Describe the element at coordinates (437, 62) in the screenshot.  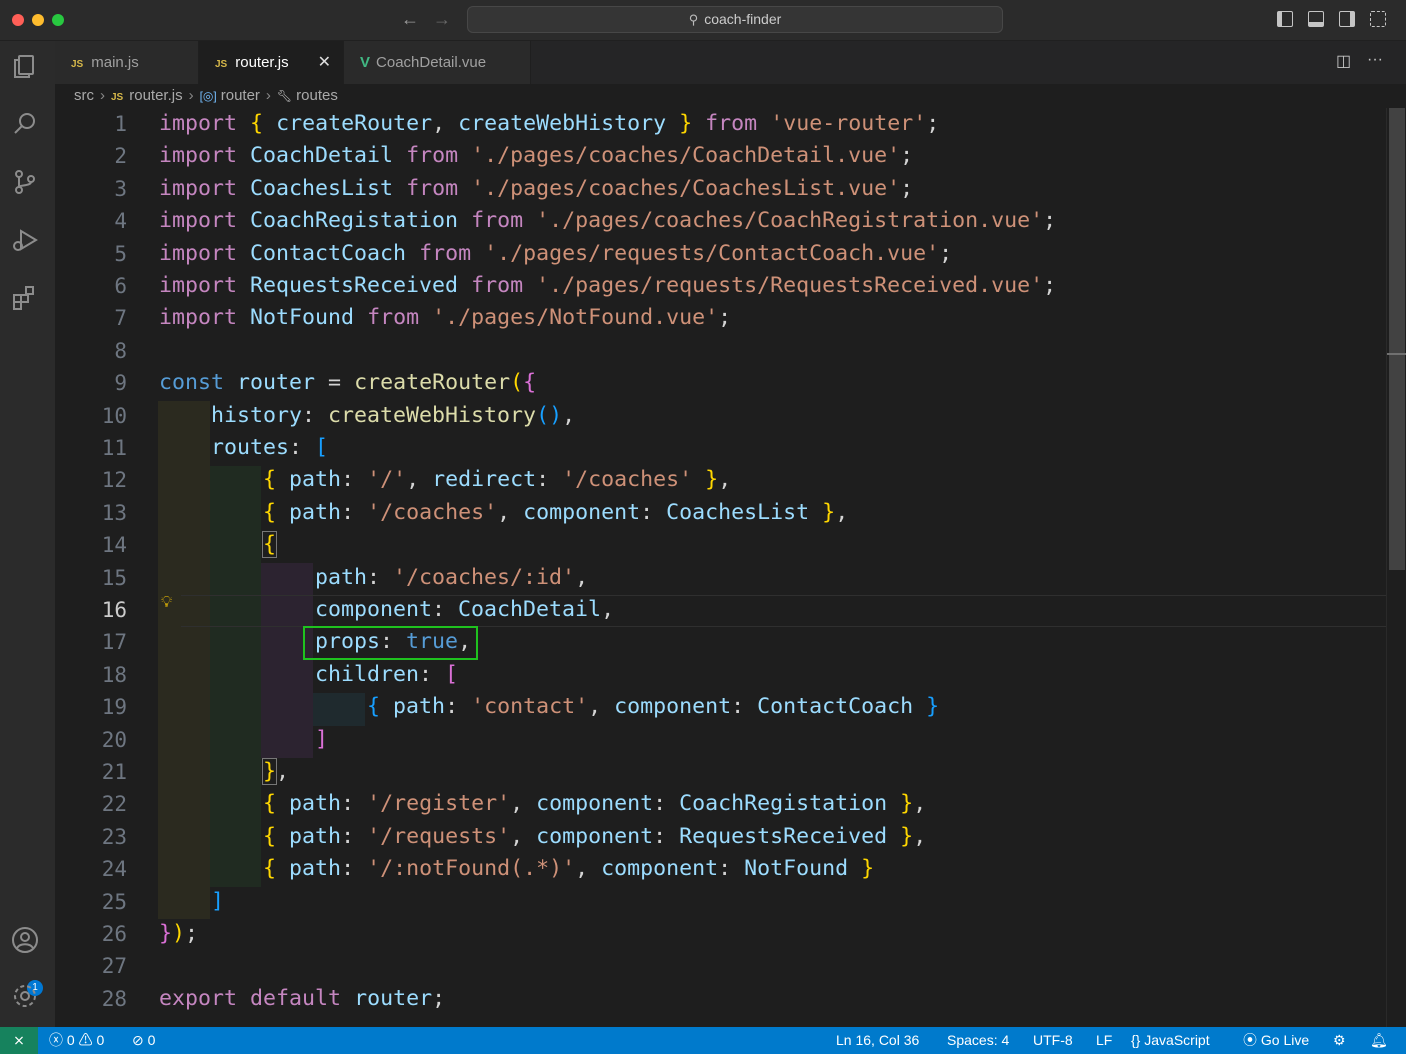
I see `tab-coachdetail-vue: V CoachDetail.vue` at that location.